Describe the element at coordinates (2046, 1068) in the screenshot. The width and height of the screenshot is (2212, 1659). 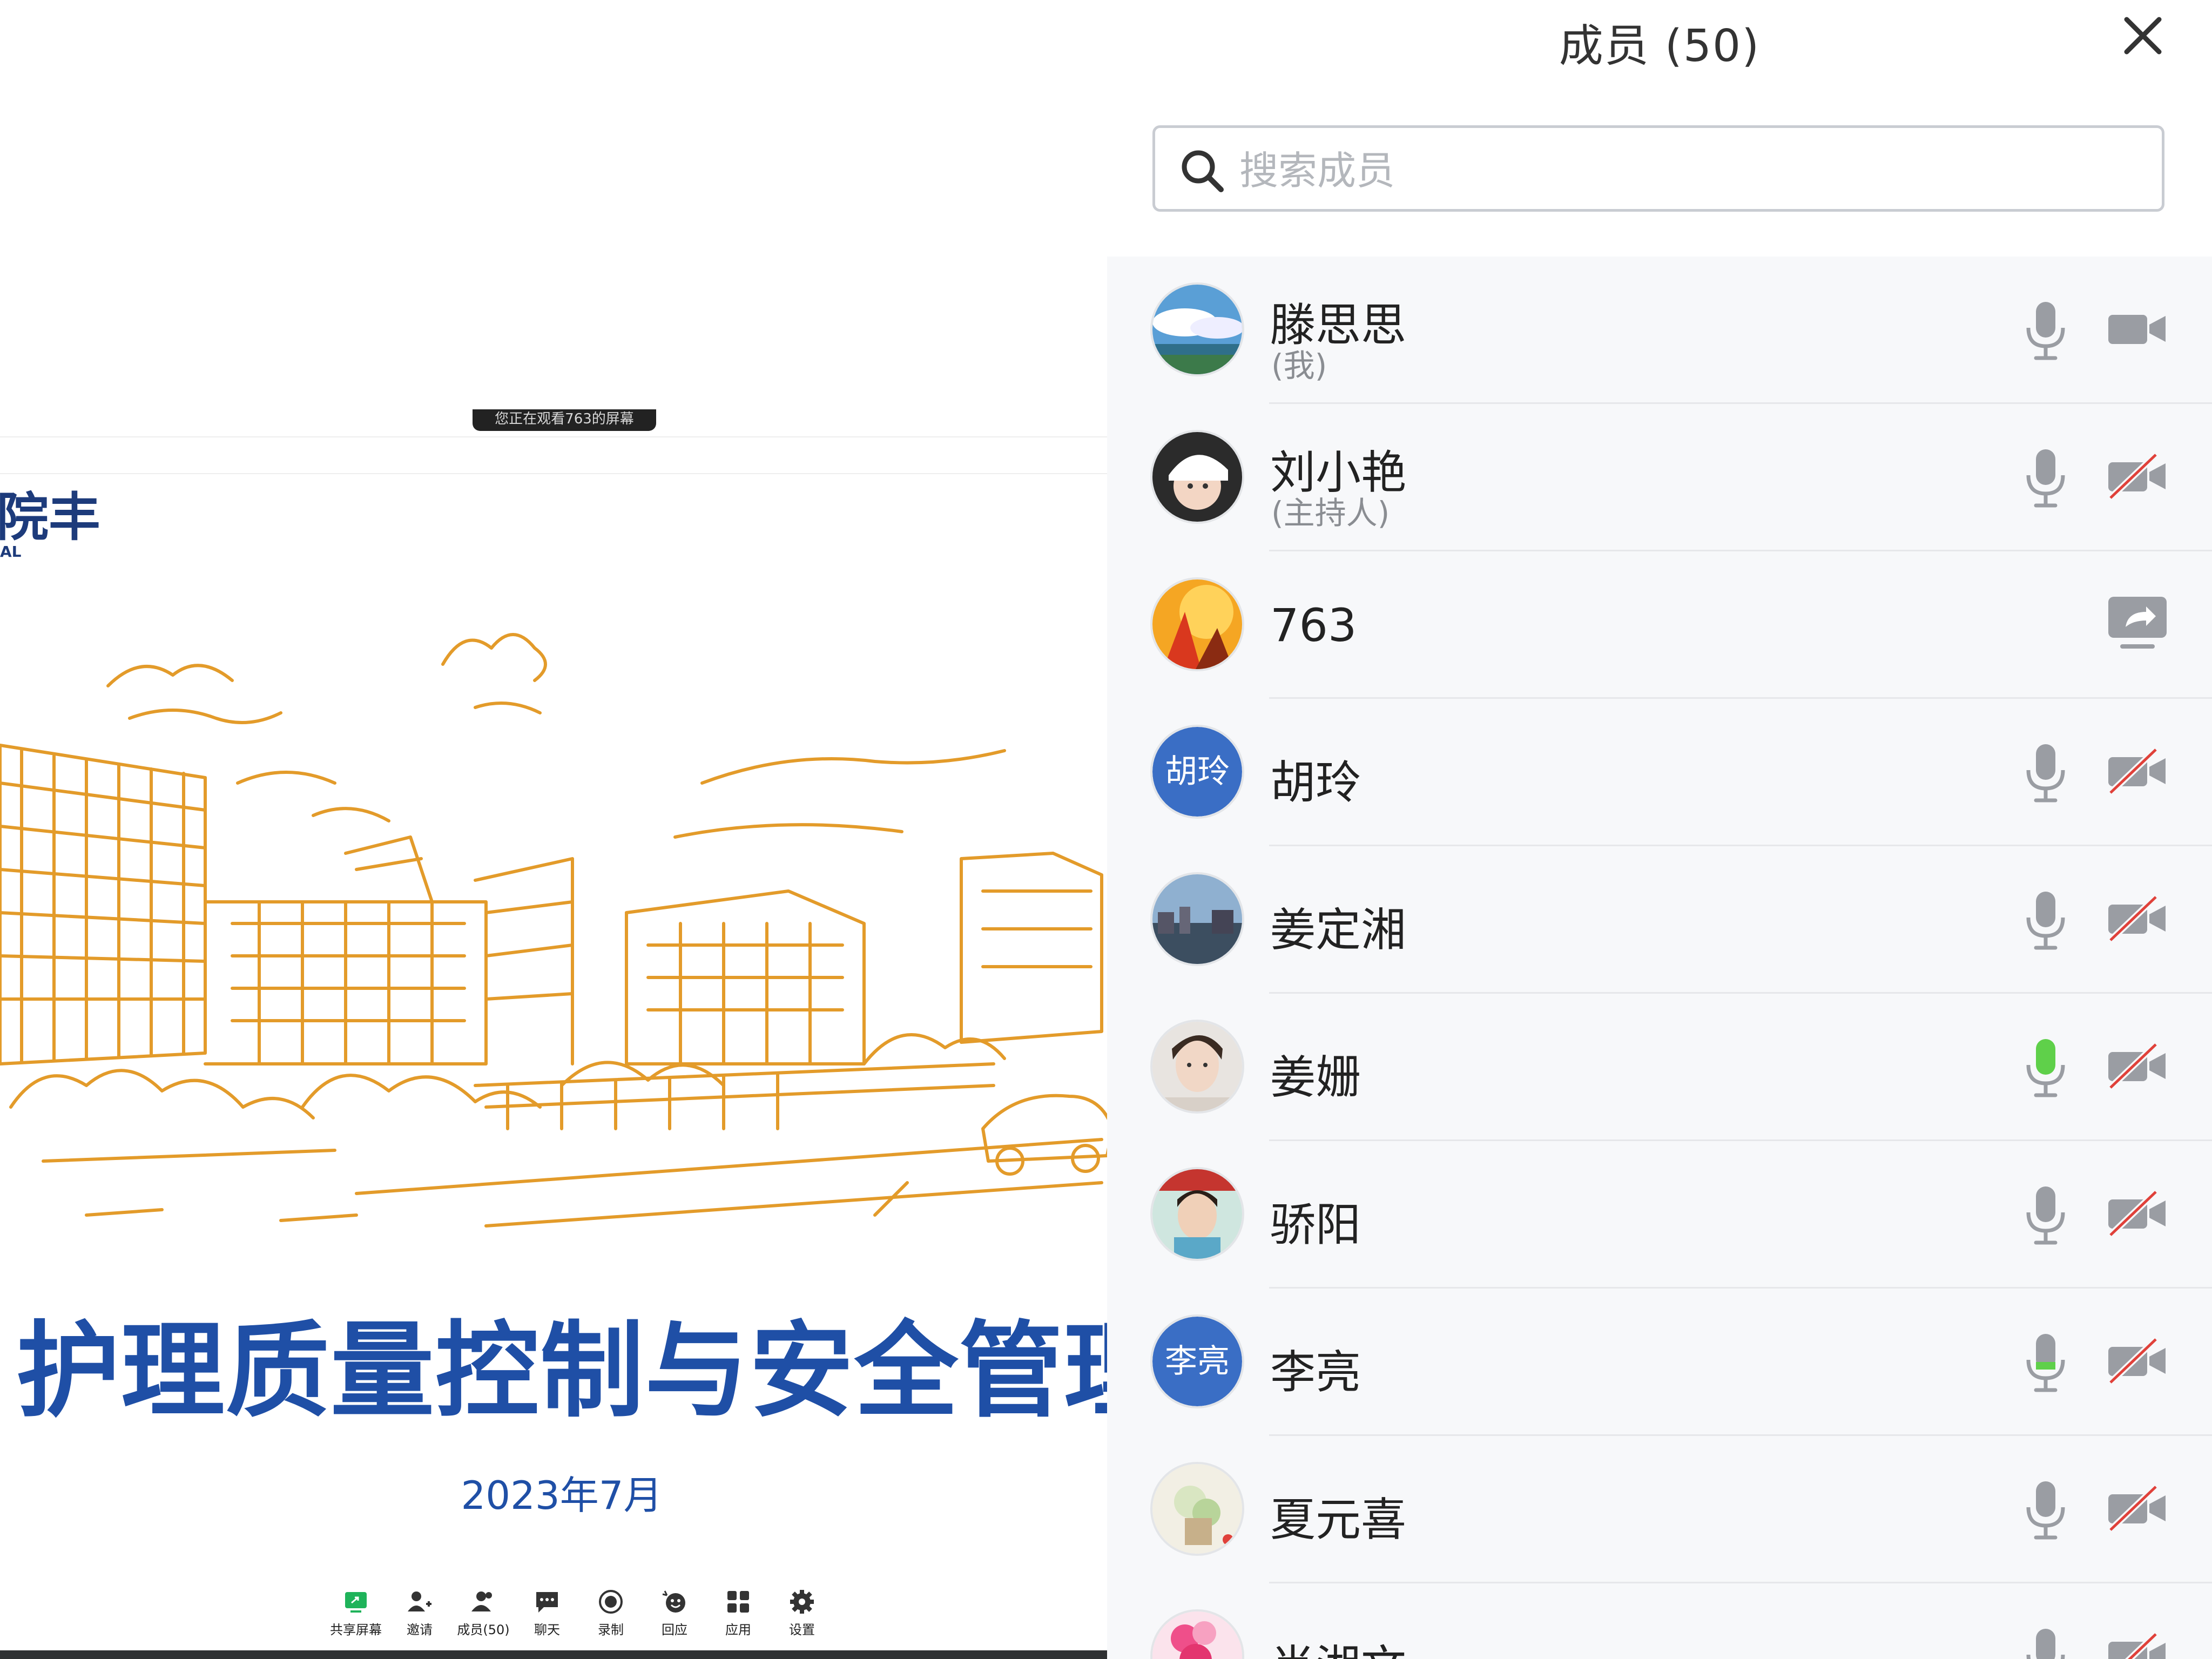
I see `microphone-speaking-icon` at that location.